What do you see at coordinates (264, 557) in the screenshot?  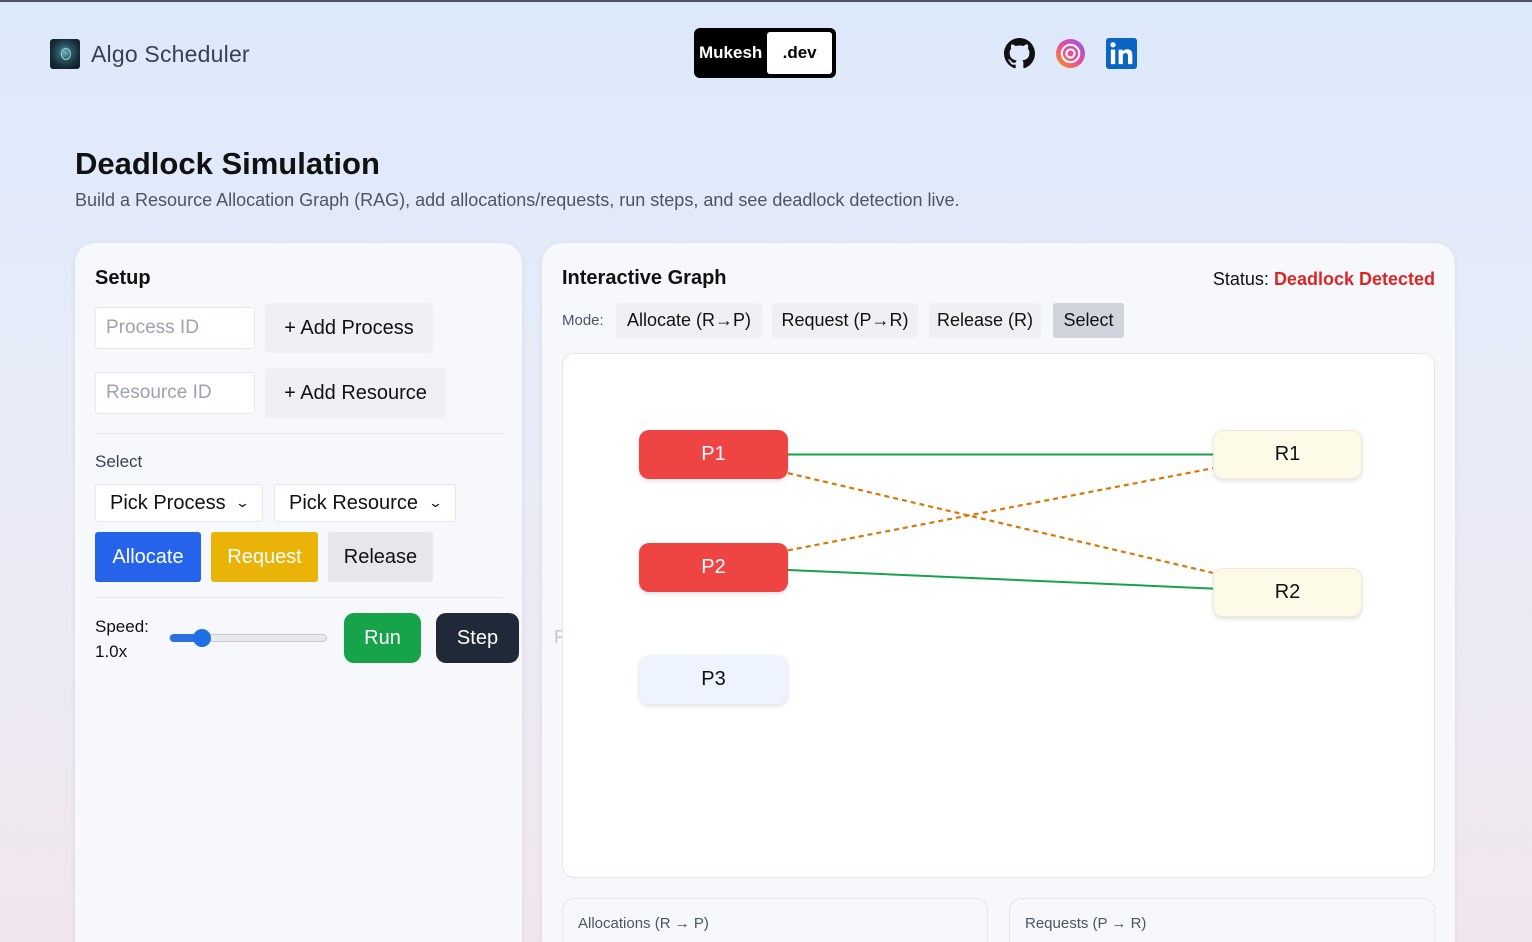 I see `request-button: Request` at bounding box center [264, 557].